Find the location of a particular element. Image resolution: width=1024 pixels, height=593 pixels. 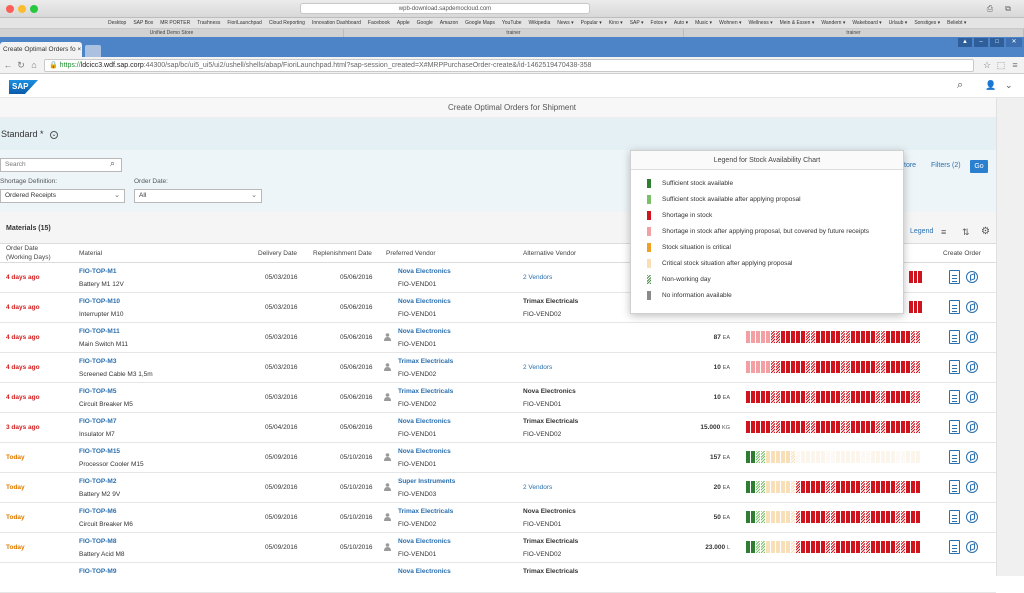

material-id-link: FIO-TOP-M9 is located at coordinates (97, 571).